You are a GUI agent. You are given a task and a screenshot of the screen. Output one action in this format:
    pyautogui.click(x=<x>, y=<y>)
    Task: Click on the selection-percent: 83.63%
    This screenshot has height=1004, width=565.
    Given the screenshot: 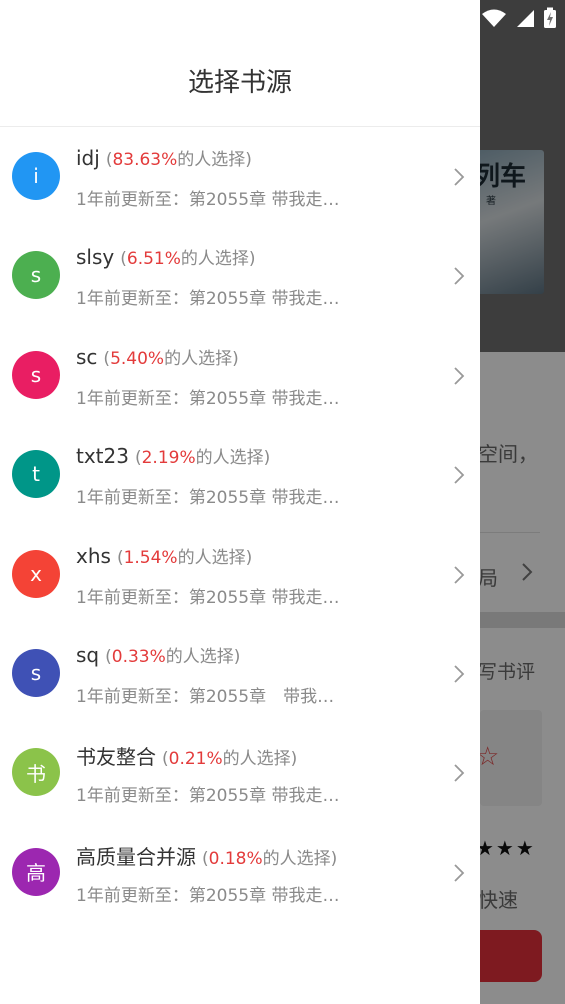 What is the action you would take?
    pyautogui.click(x=145, y=160)
    